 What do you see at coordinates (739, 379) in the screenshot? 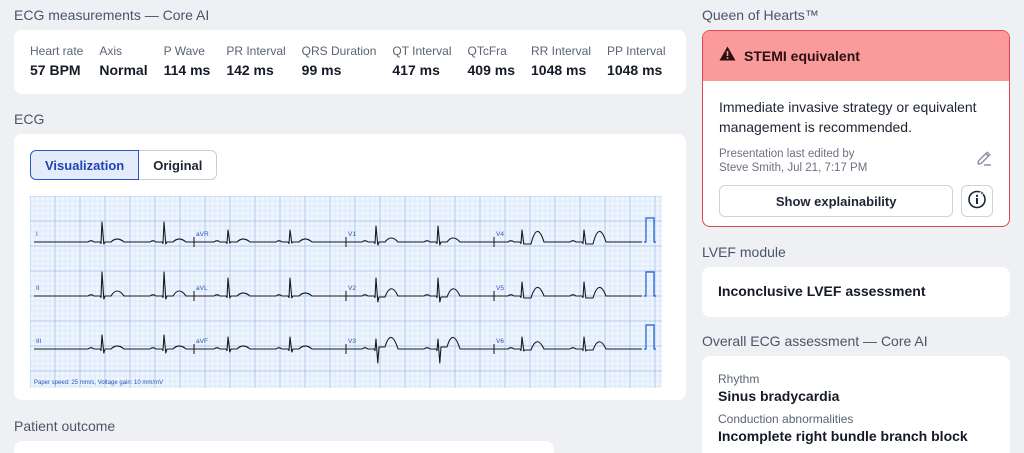
I see `rhythm-label: Rhythm` at bounding box center [739, 379].